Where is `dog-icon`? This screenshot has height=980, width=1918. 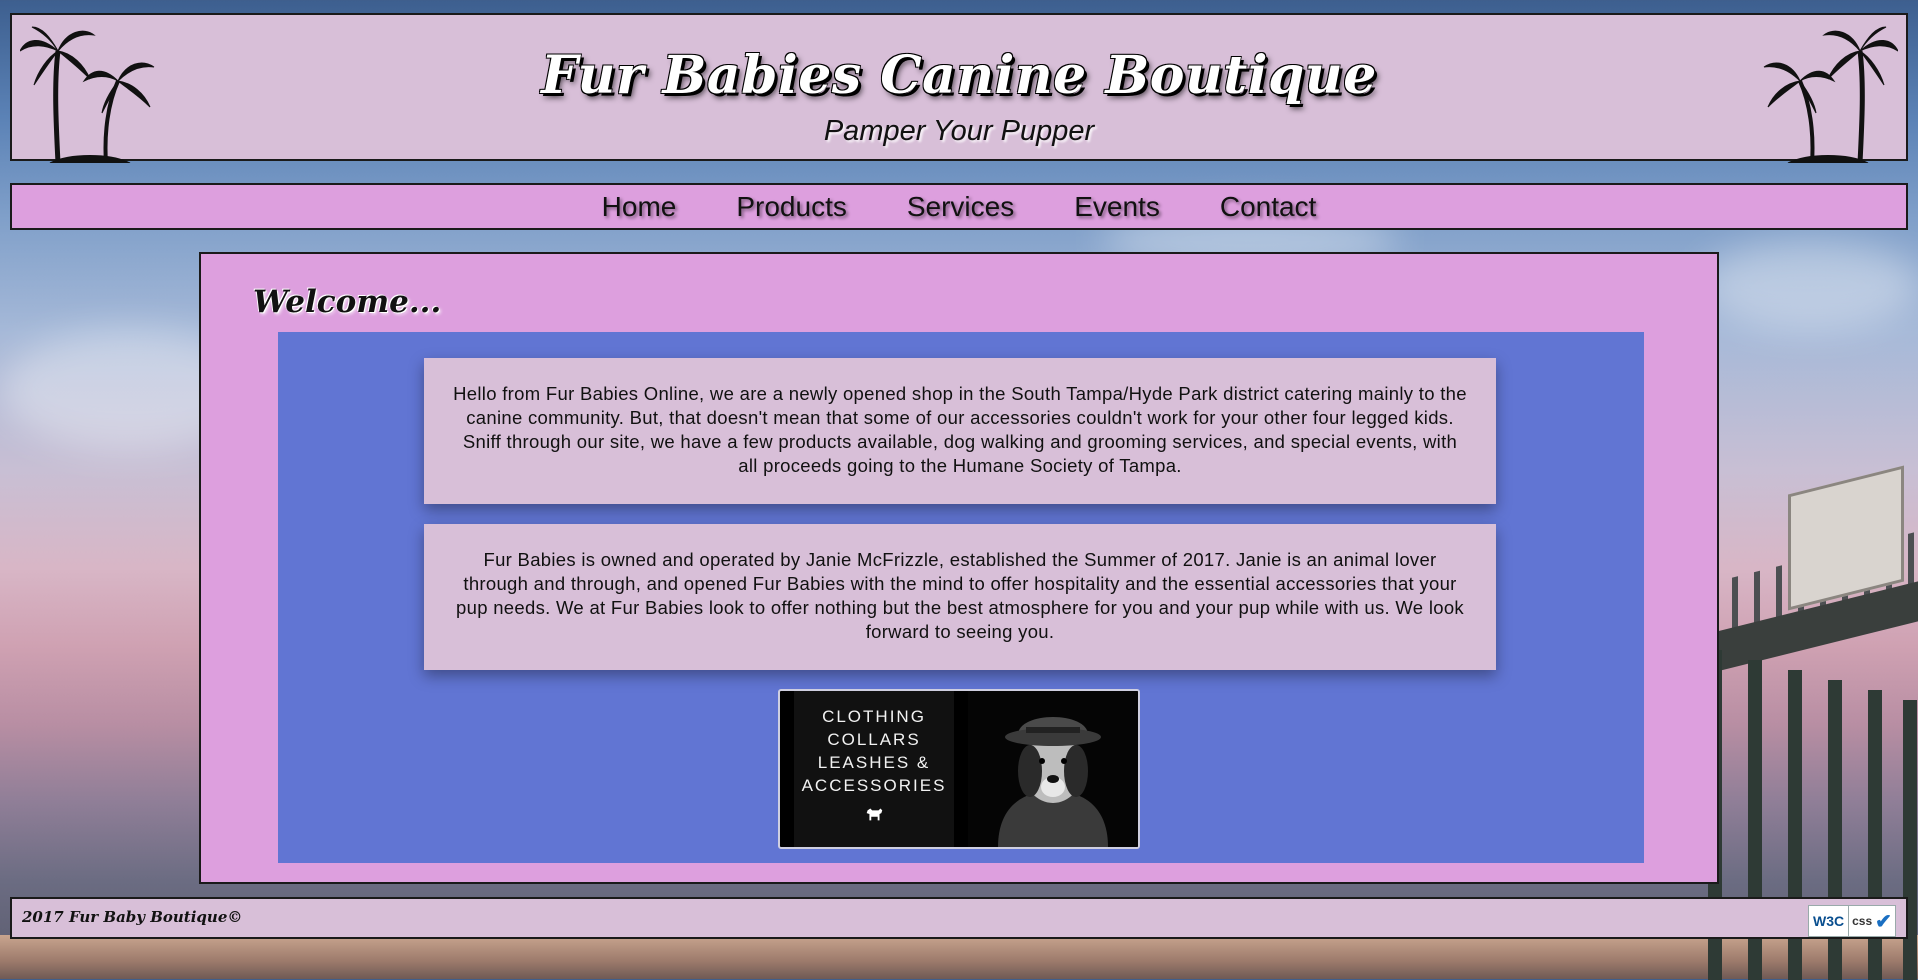 dog-icon is located at coordinates (874, 814).